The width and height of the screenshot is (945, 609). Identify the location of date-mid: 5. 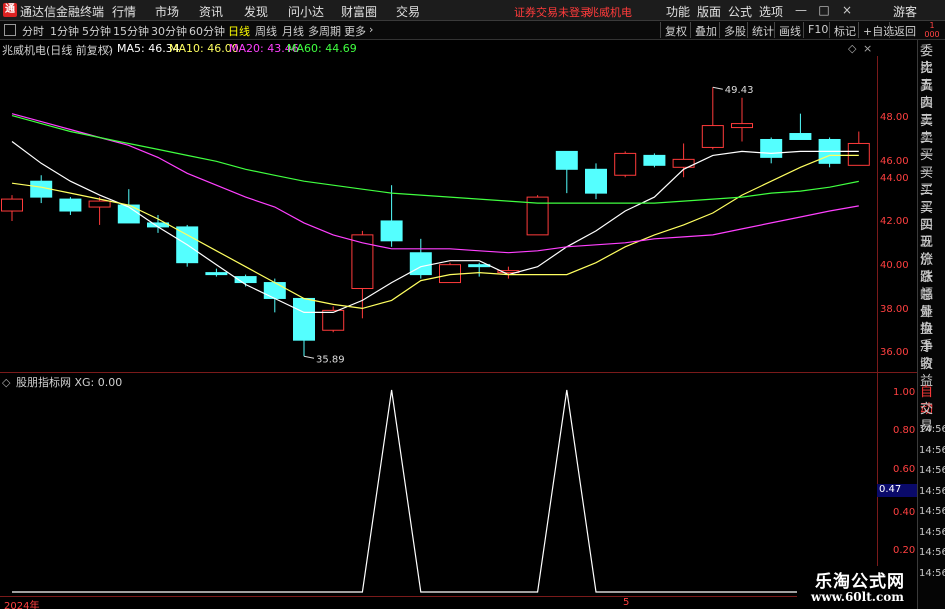
(626, 602).